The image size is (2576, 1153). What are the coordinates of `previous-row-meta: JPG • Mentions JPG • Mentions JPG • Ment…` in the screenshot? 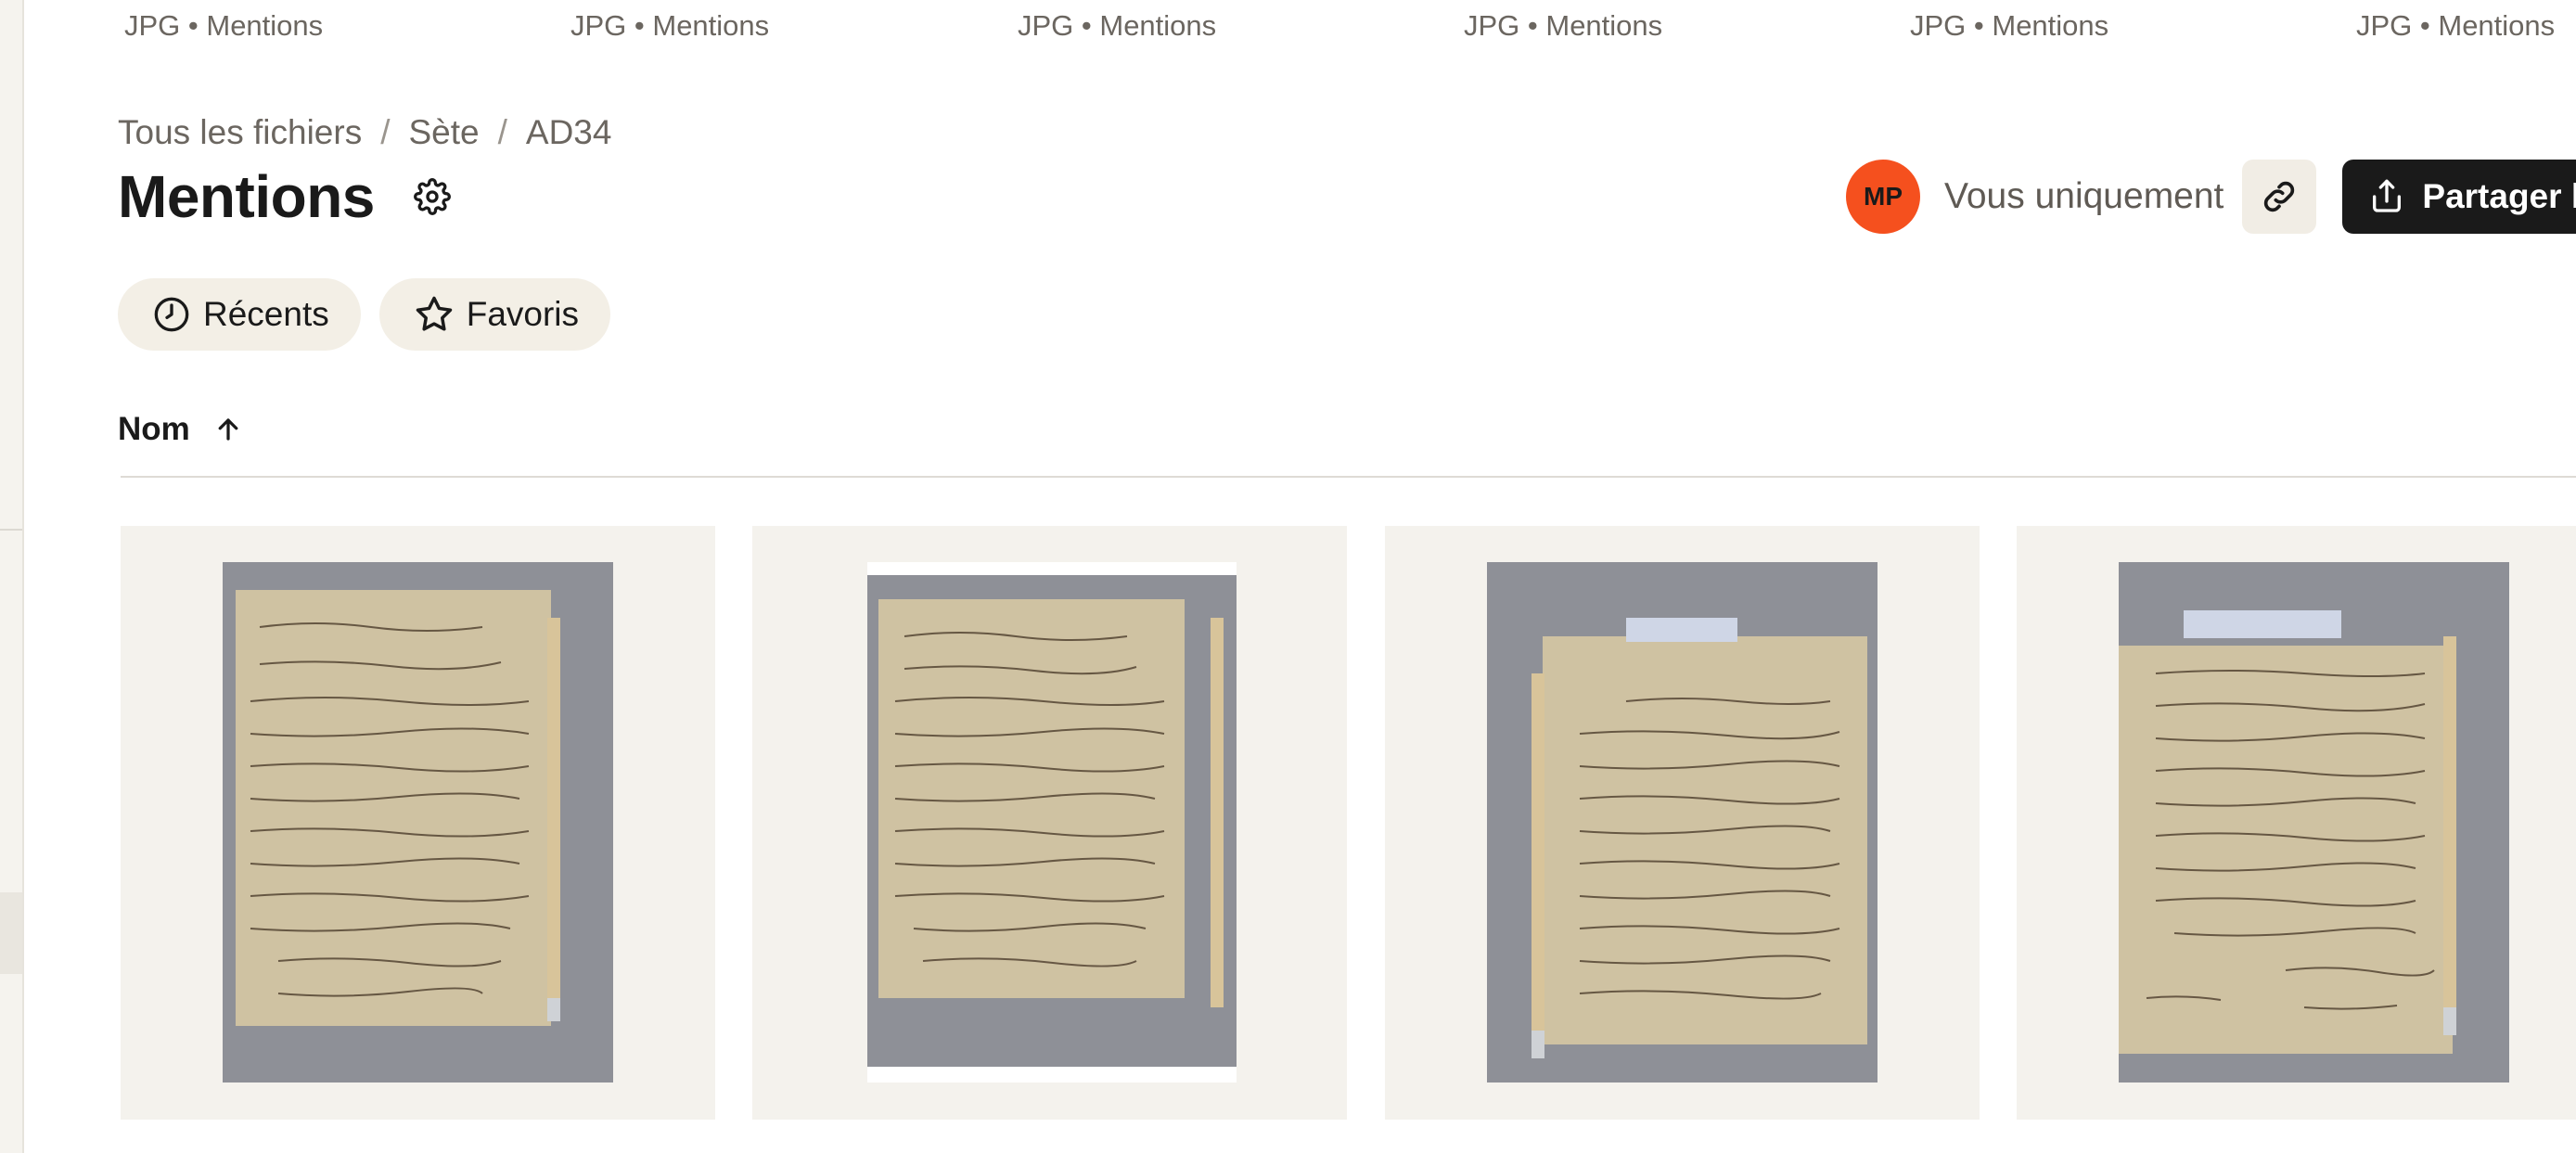 It's located at (1288, 27).